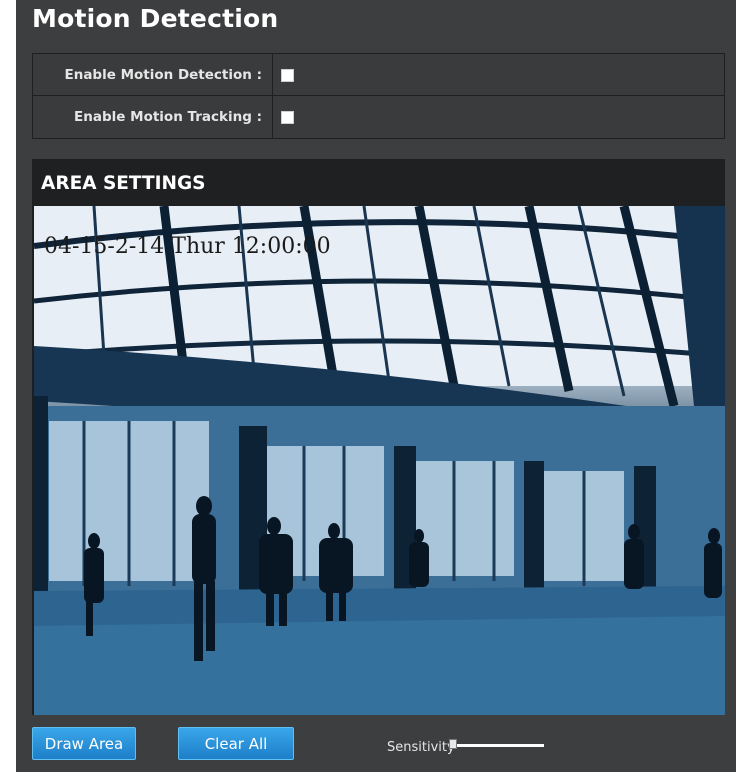 The width and height of the screenshot is (738, 772). I want to click on option-row-motion-detection: Enable Motion Detection :, so click(378, 74).